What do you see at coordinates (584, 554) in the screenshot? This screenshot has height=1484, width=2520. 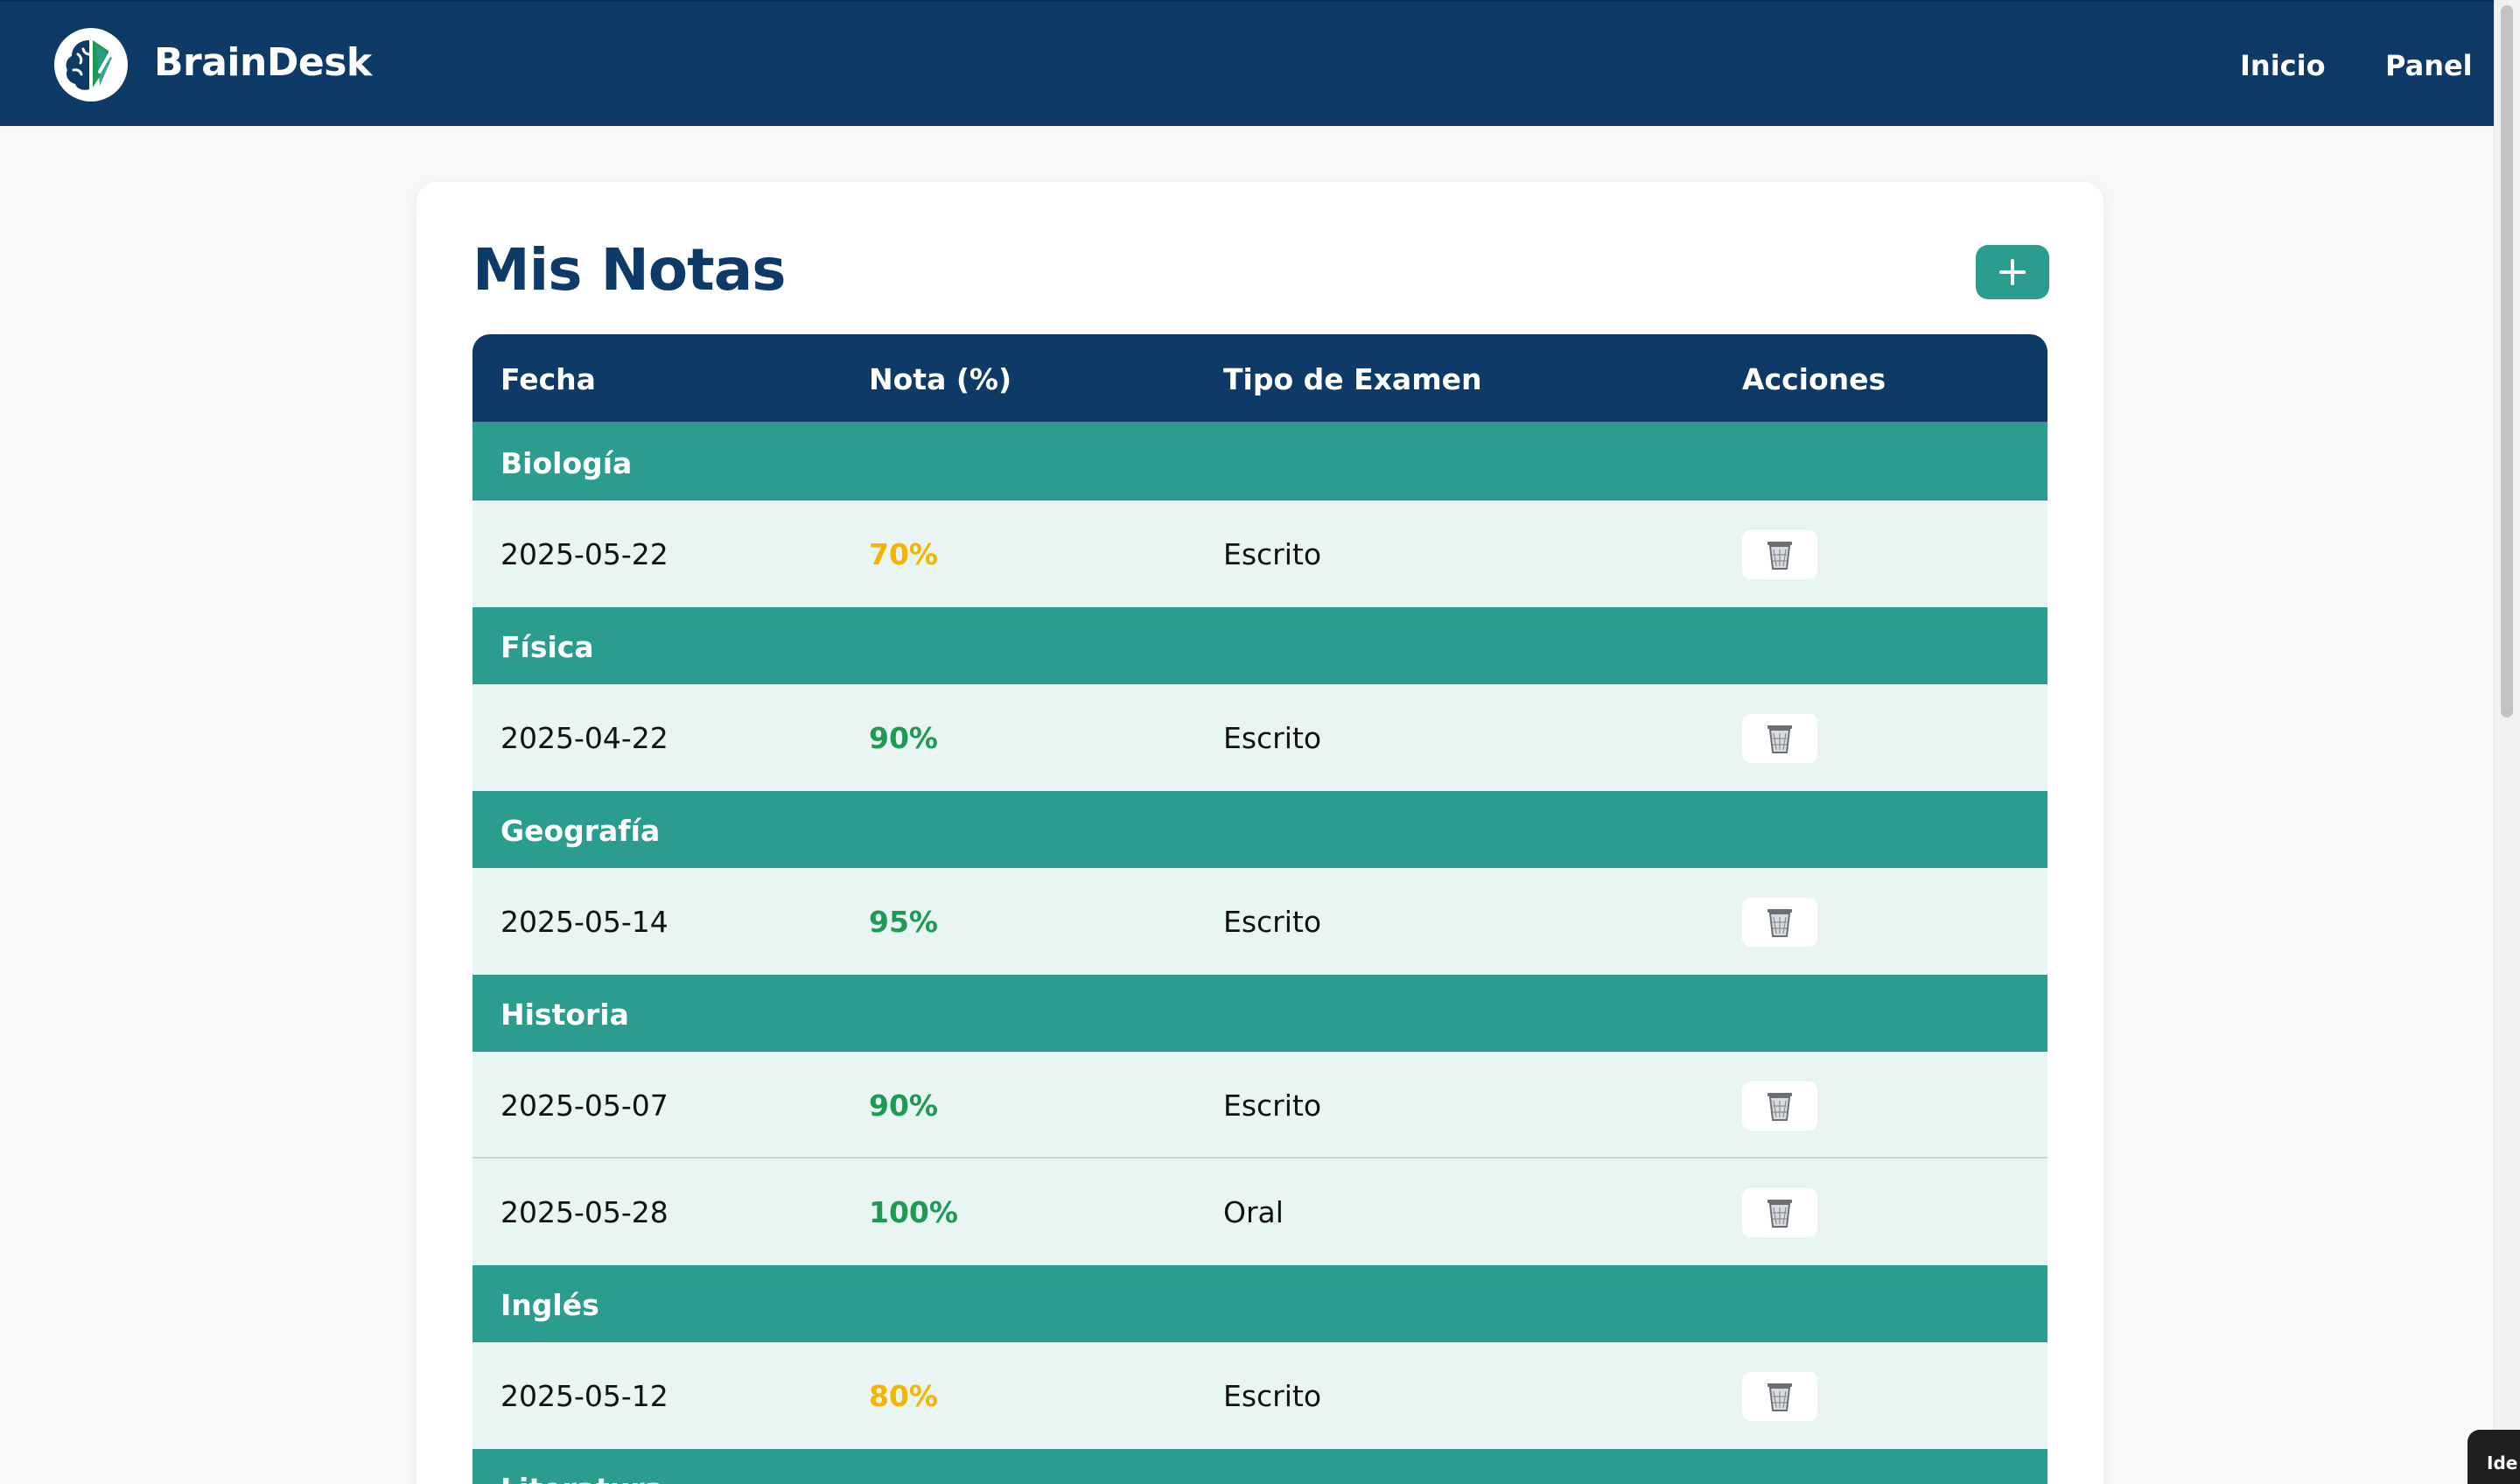 I see `date-cell: 2025-05-22` at bounding box center [584, 554].